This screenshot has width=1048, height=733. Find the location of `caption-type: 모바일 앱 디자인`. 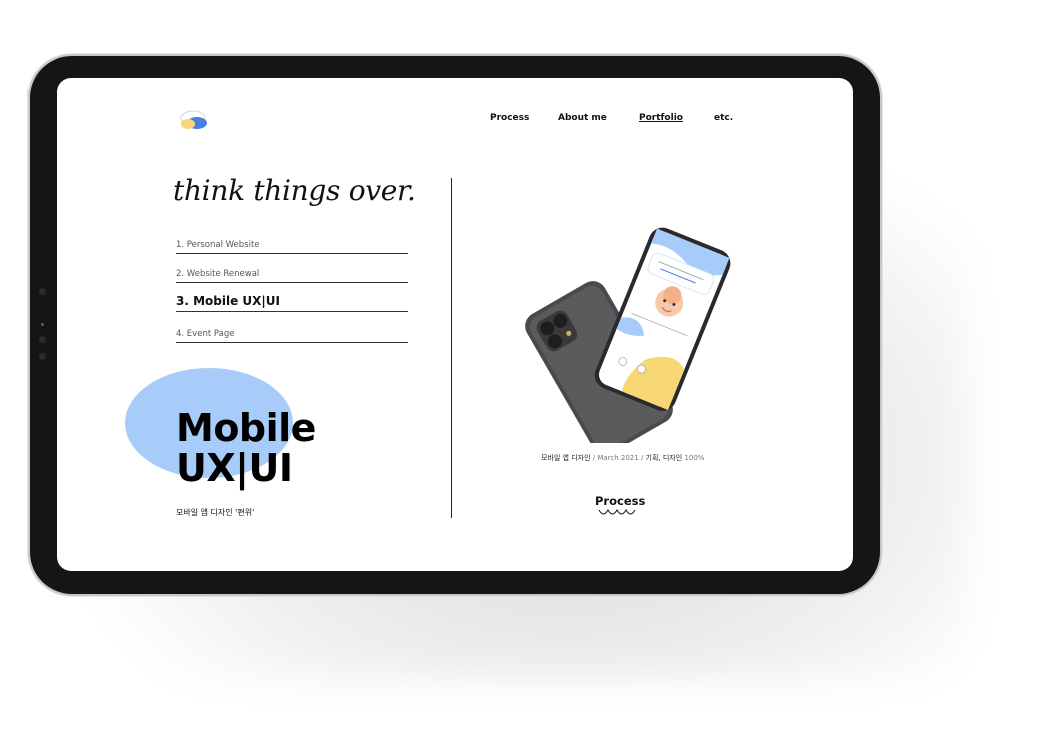

caption-type: 모바일 앱 디자인 is located at coordinates (566, 458).